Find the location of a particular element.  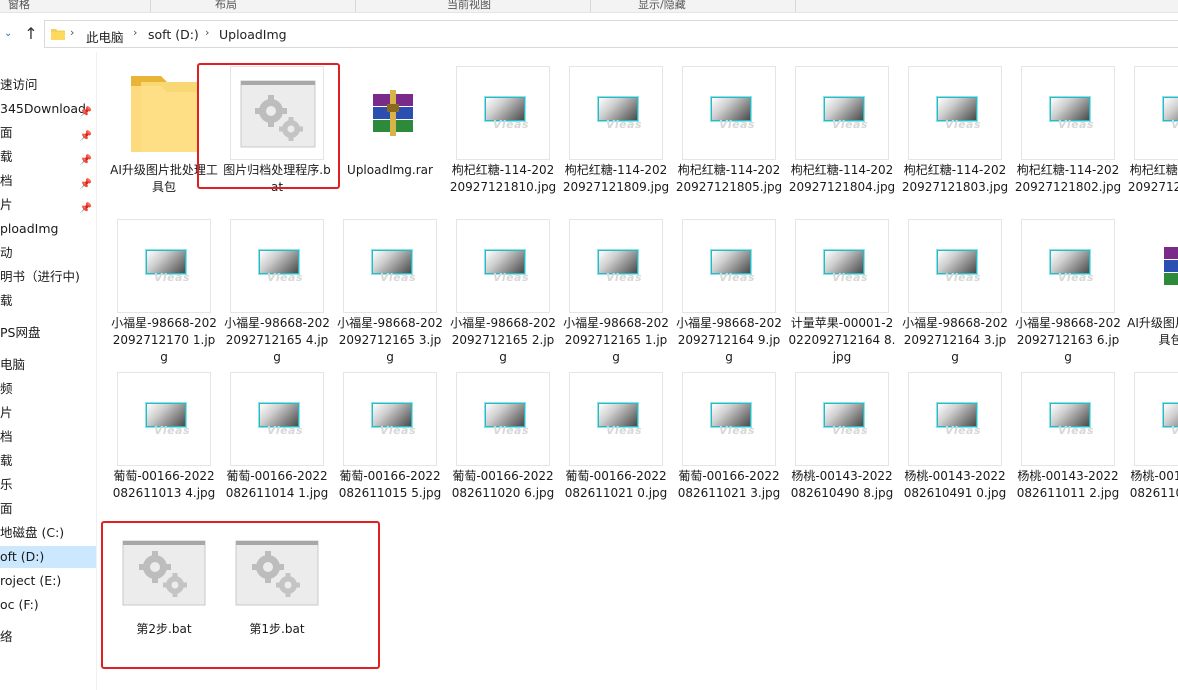

recent-locations-chevron-icon: ⌄ is located at coordinates (11, 34).